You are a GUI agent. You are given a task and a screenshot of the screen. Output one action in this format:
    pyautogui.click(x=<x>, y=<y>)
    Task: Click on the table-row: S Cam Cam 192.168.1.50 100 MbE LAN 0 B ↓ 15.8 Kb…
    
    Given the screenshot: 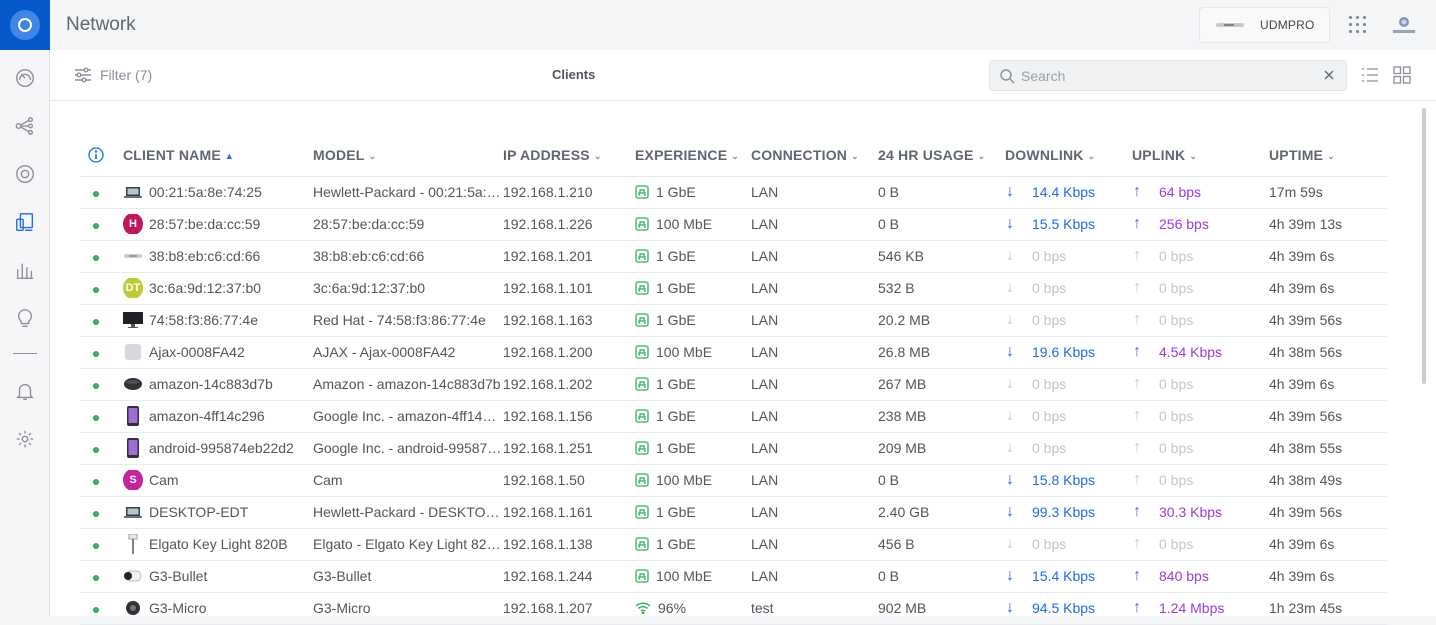 What is the action you would take?
    pyautogui.click(x=733, y=480)
    